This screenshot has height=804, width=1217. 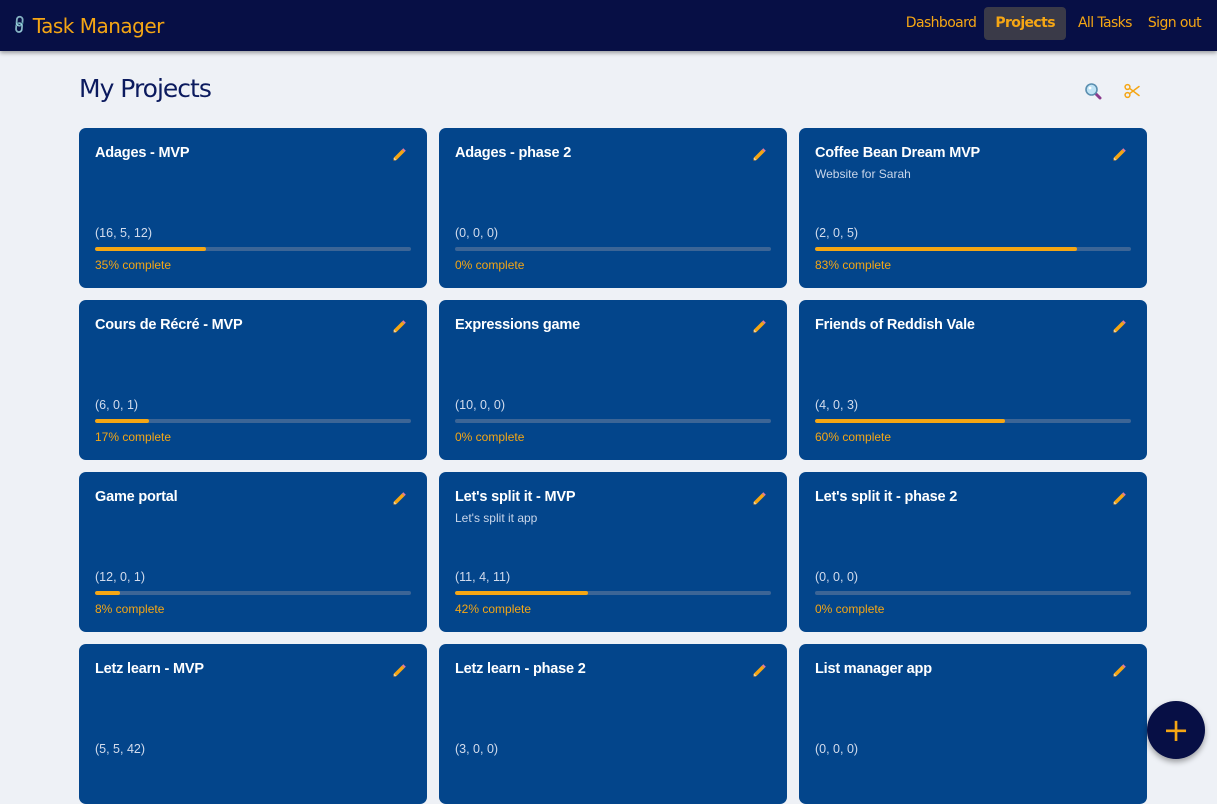 What do you see at coordinates (136, 497) in the screenshot?
I see `project-title: Game portal` at bounding box center [136, 497].